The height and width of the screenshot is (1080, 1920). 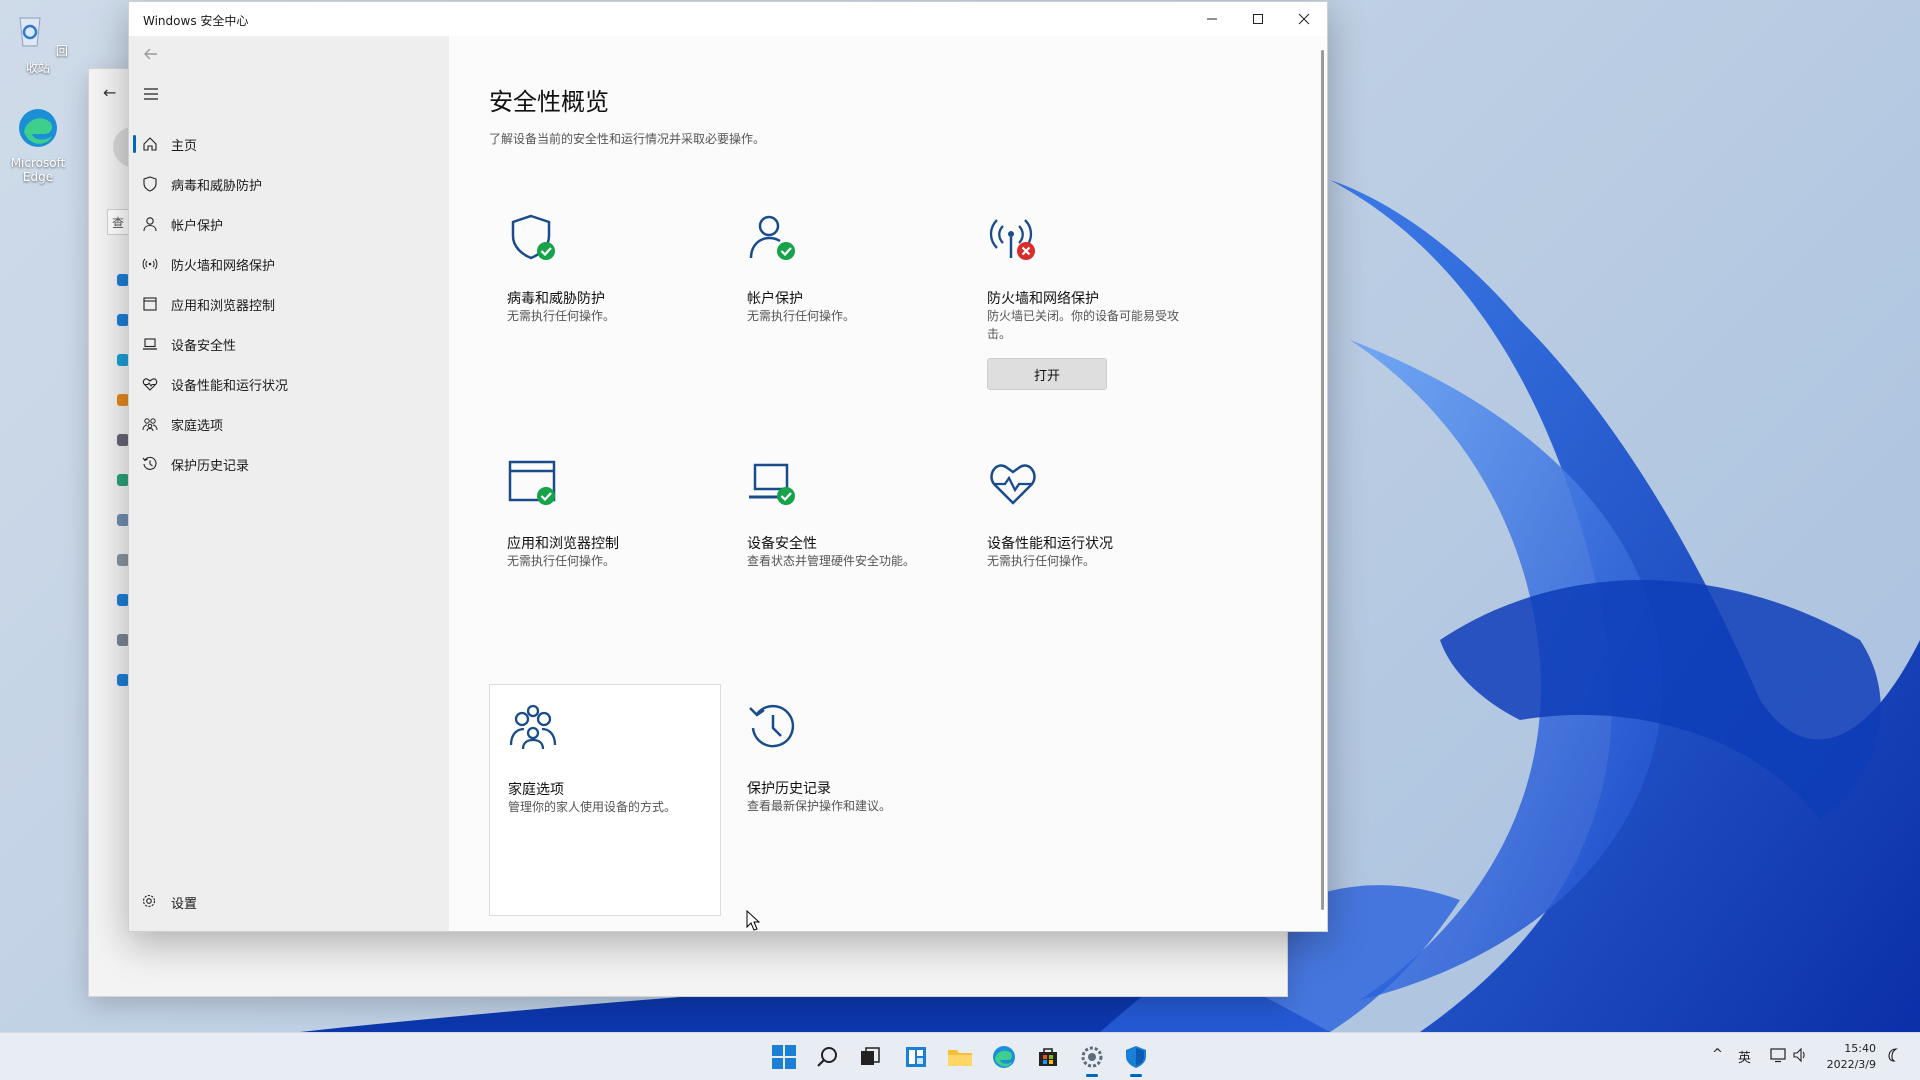 I want to click on minimize-icon, so click(x=1212, y=19).